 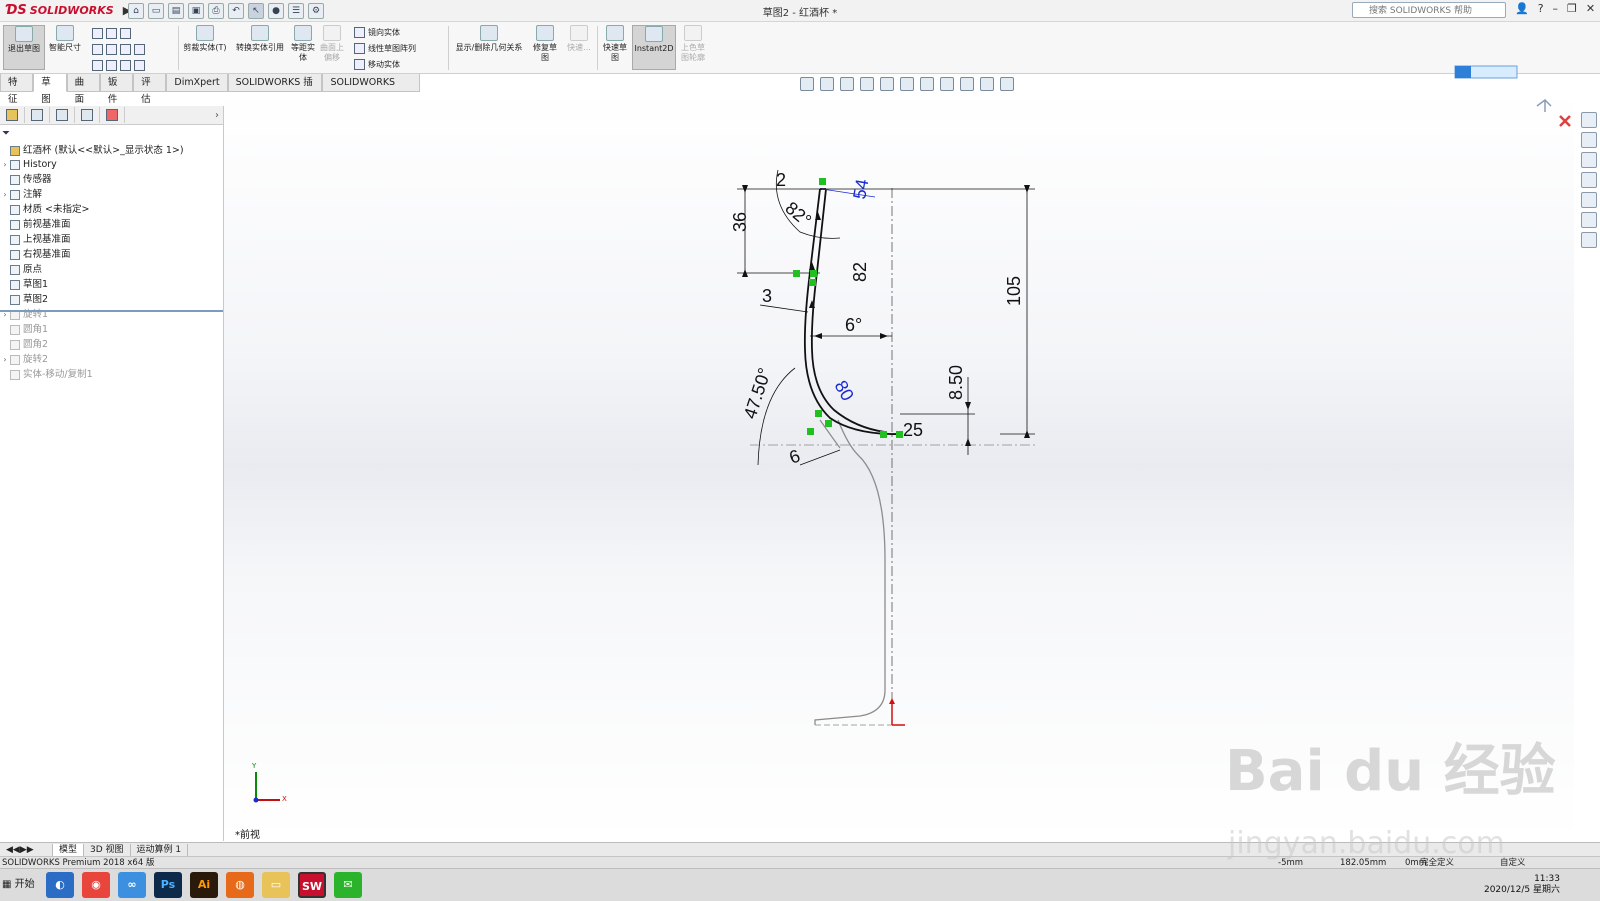 What do you see at coordinates (1565, 121) in the screenshot?
I see `cancel-sketch-icon` at bounding box center [1565, 121].